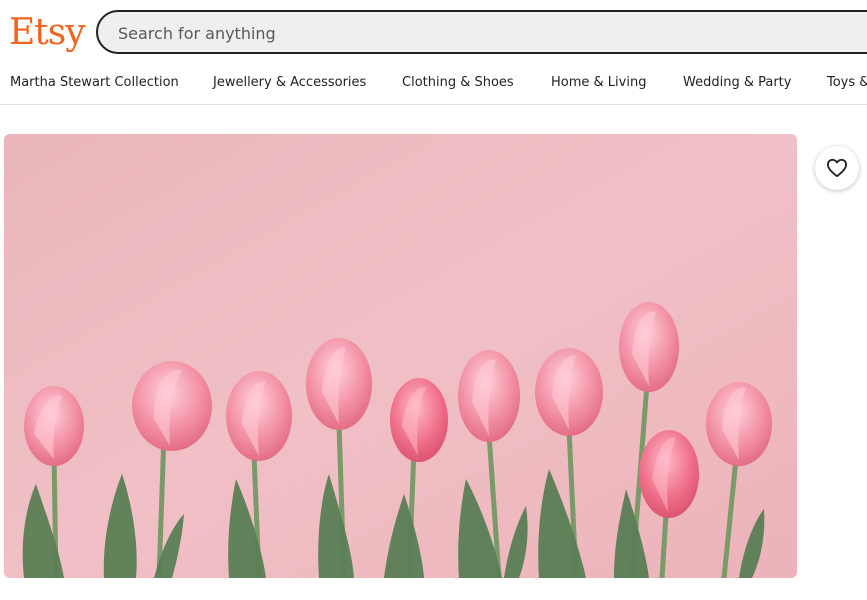  What do you see at coordinates (458, 83) in the screenshot?
I see `nav-item-clothing: Clothing & Shoes` at bounding box center [458, 83].